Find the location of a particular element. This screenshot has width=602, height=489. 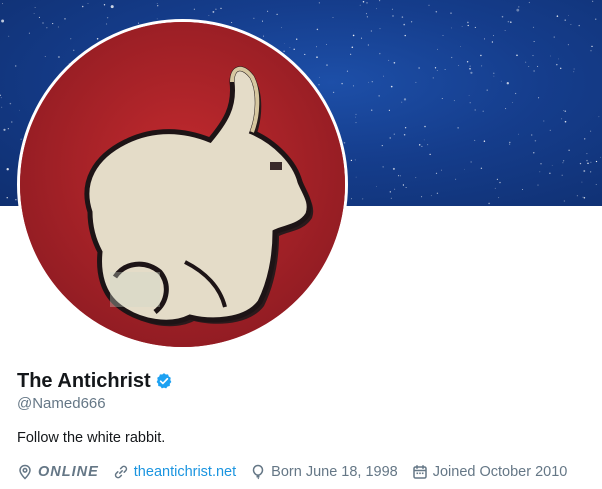

website-item: theantichrist.net is located at coordinates (174, 472).